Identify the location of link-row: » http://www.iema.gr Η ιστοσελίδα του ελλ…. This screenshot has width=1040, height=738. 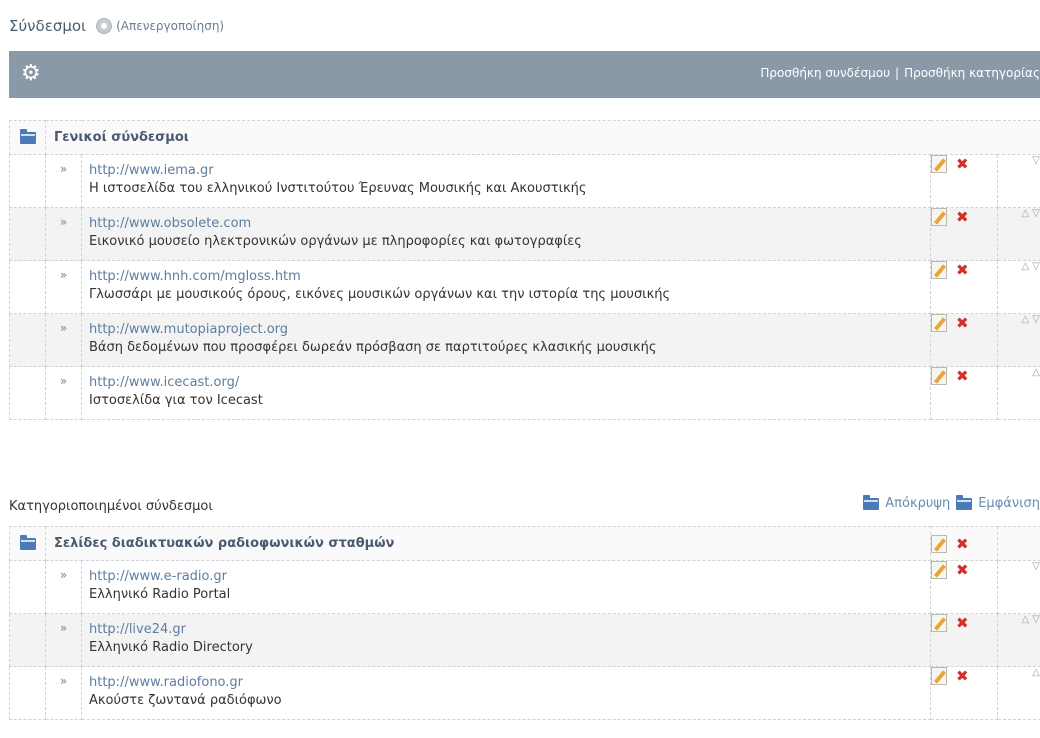
(524, 181).